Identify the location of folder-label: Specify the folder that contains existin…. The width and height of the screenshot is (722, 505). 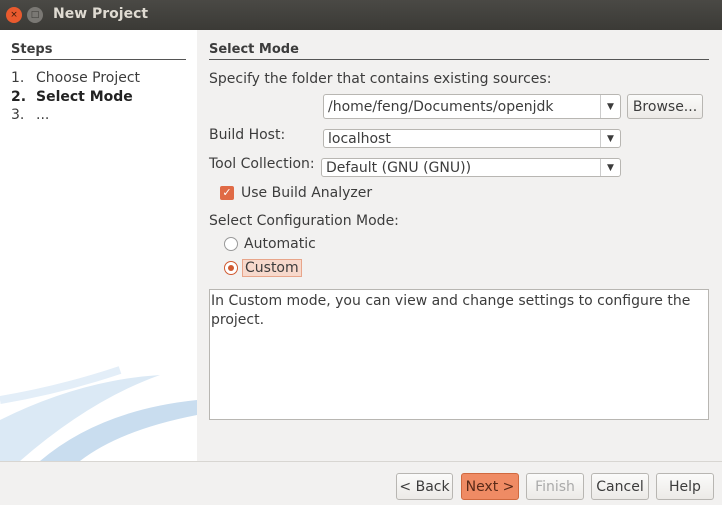
(380, 79).